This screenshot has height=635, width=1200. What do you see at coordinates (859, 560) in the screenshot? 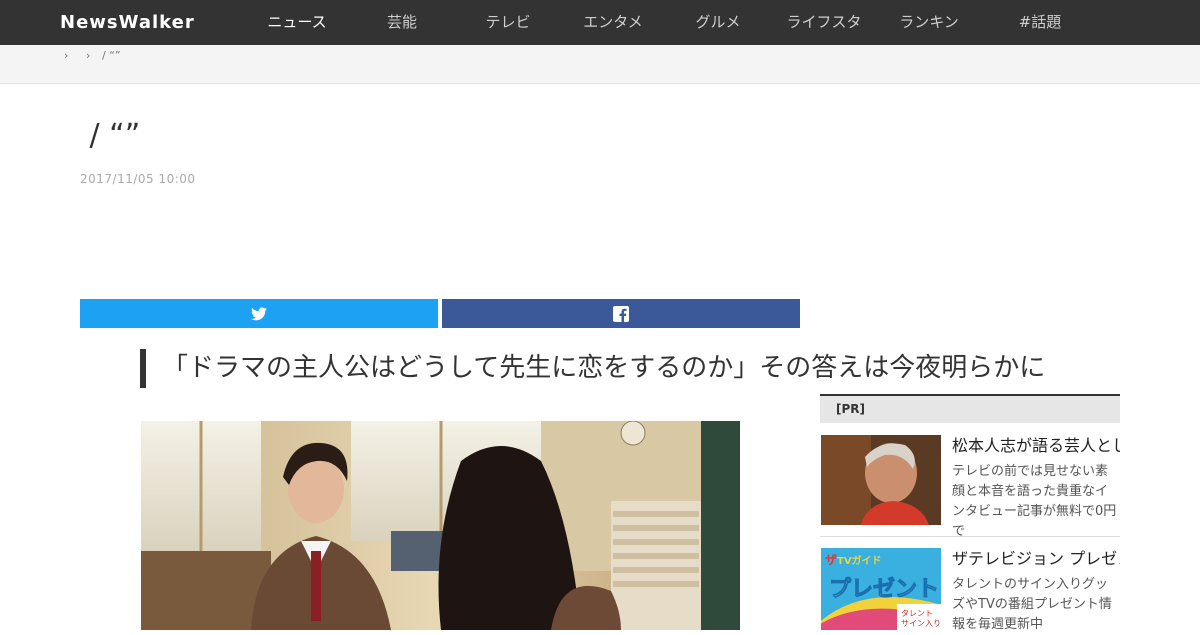
I see `svg-text: TVガイド` at bounding box center [859, 560].